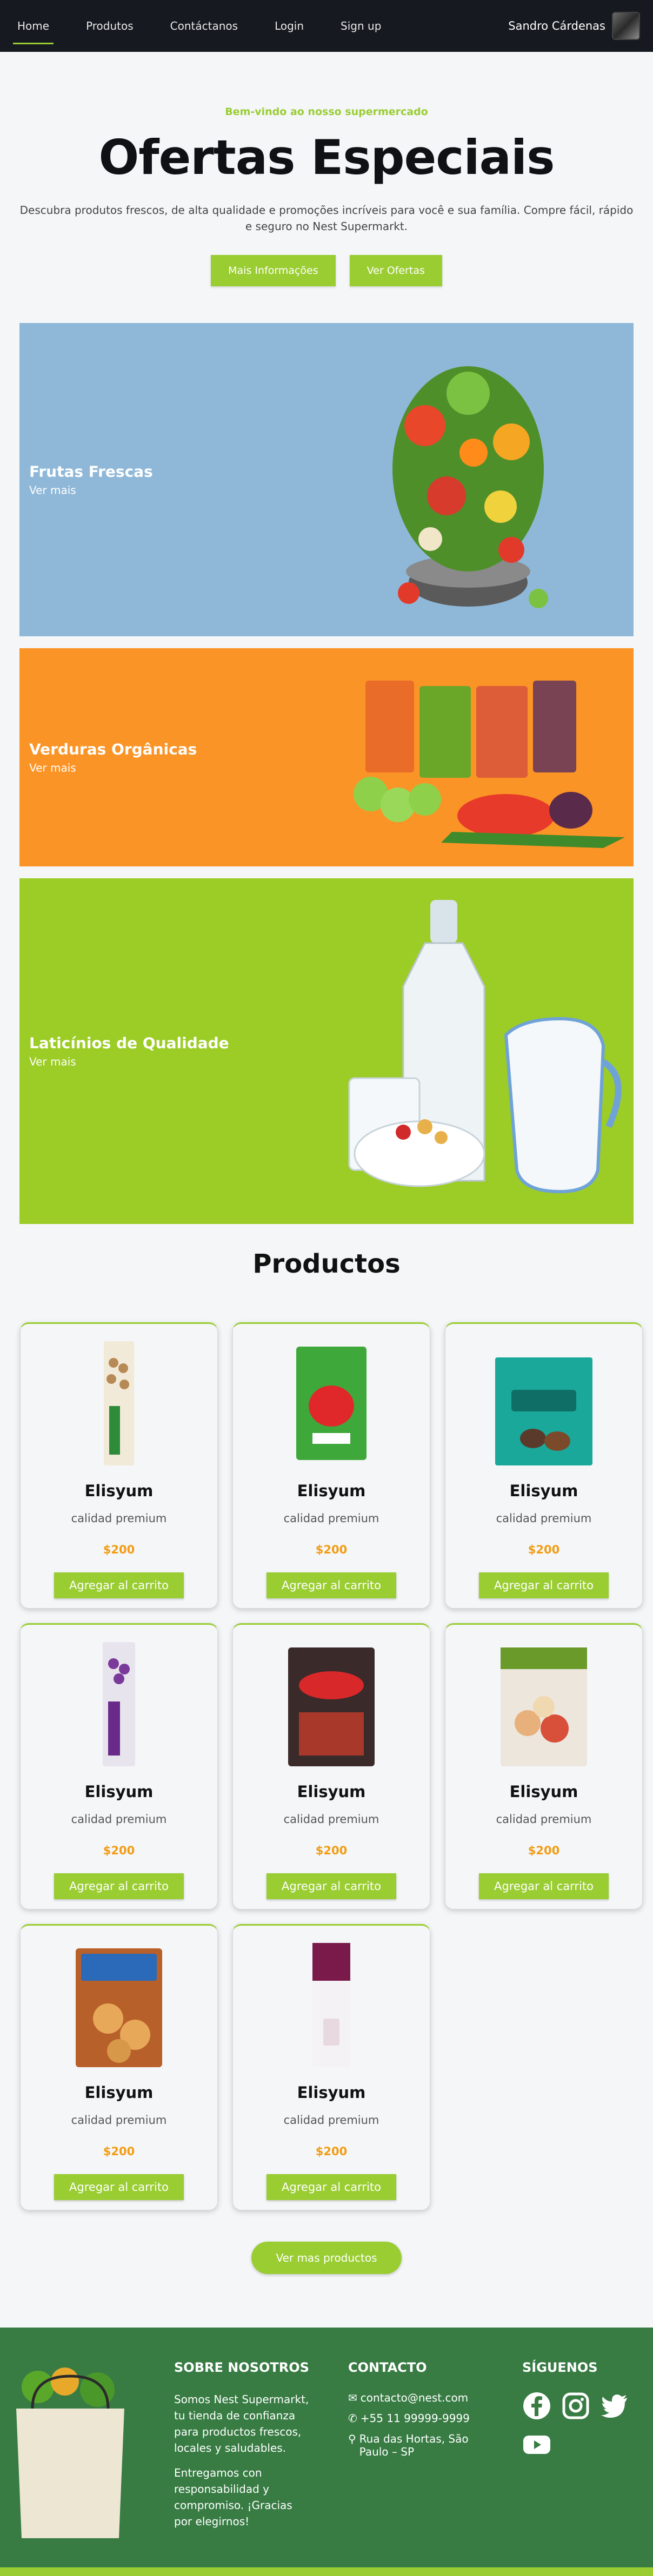  Describe the element at coordinates (581, 2425) in the screenshot. I see `social-links` at that location.